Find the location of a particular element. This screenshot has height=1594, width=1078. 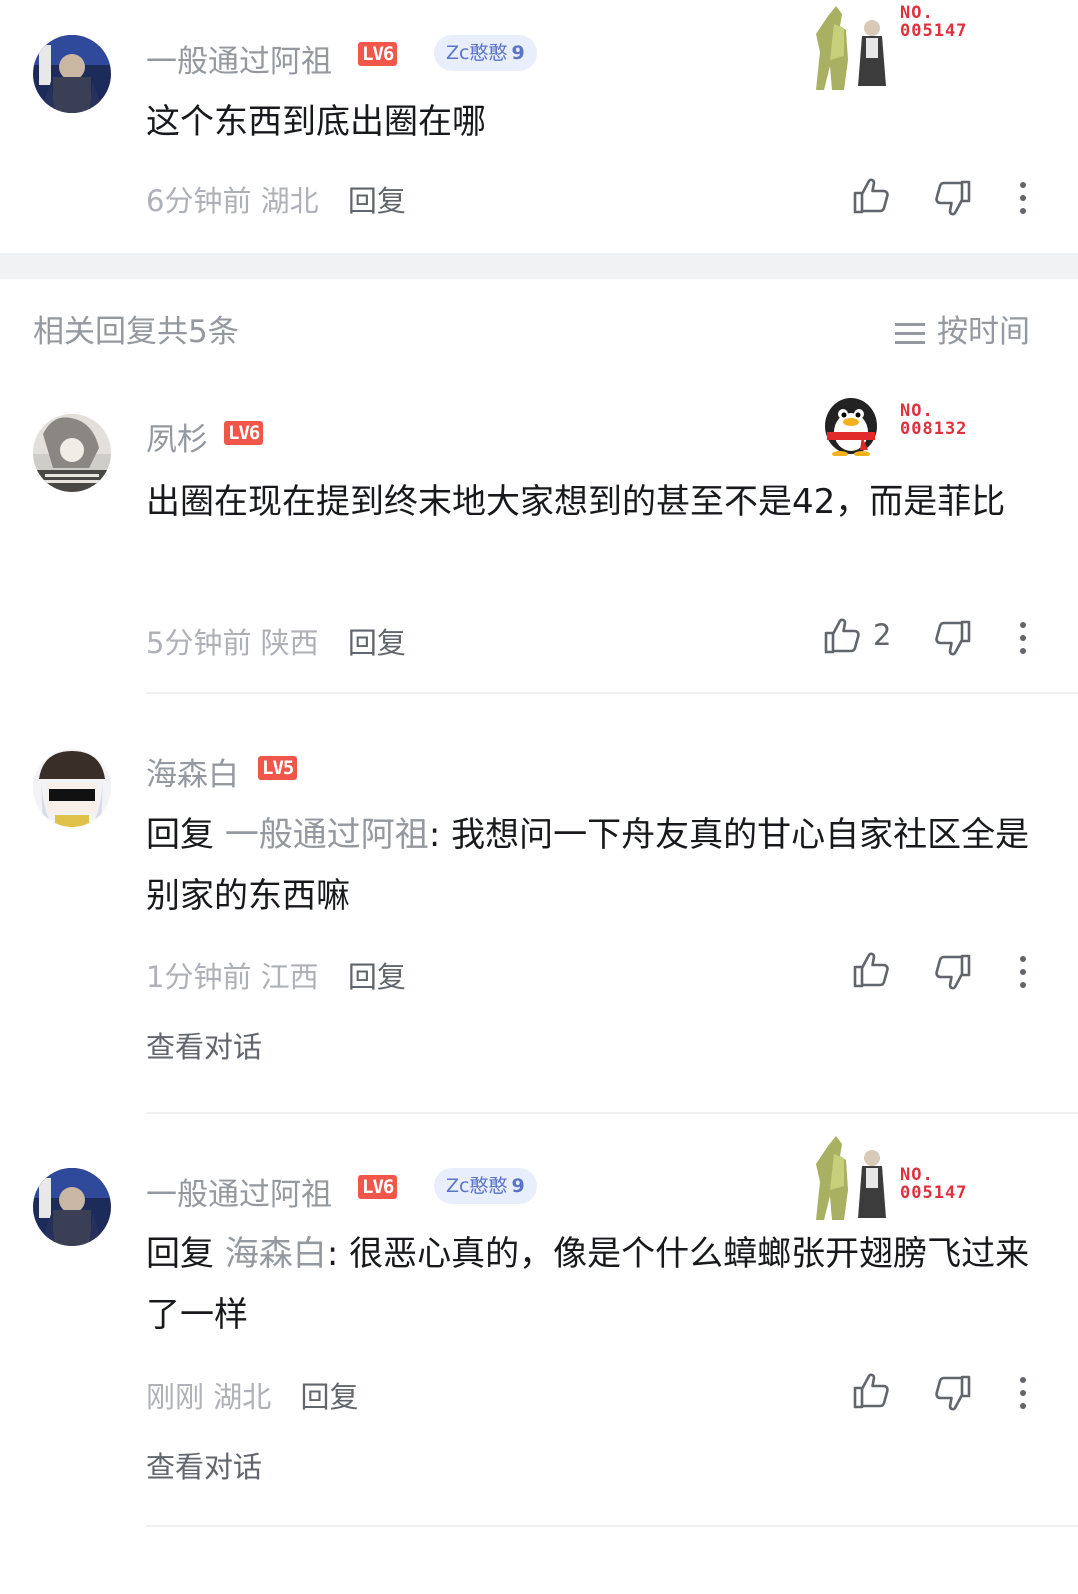

mention-link: 海森白 is located at coordinates (276, 1254).